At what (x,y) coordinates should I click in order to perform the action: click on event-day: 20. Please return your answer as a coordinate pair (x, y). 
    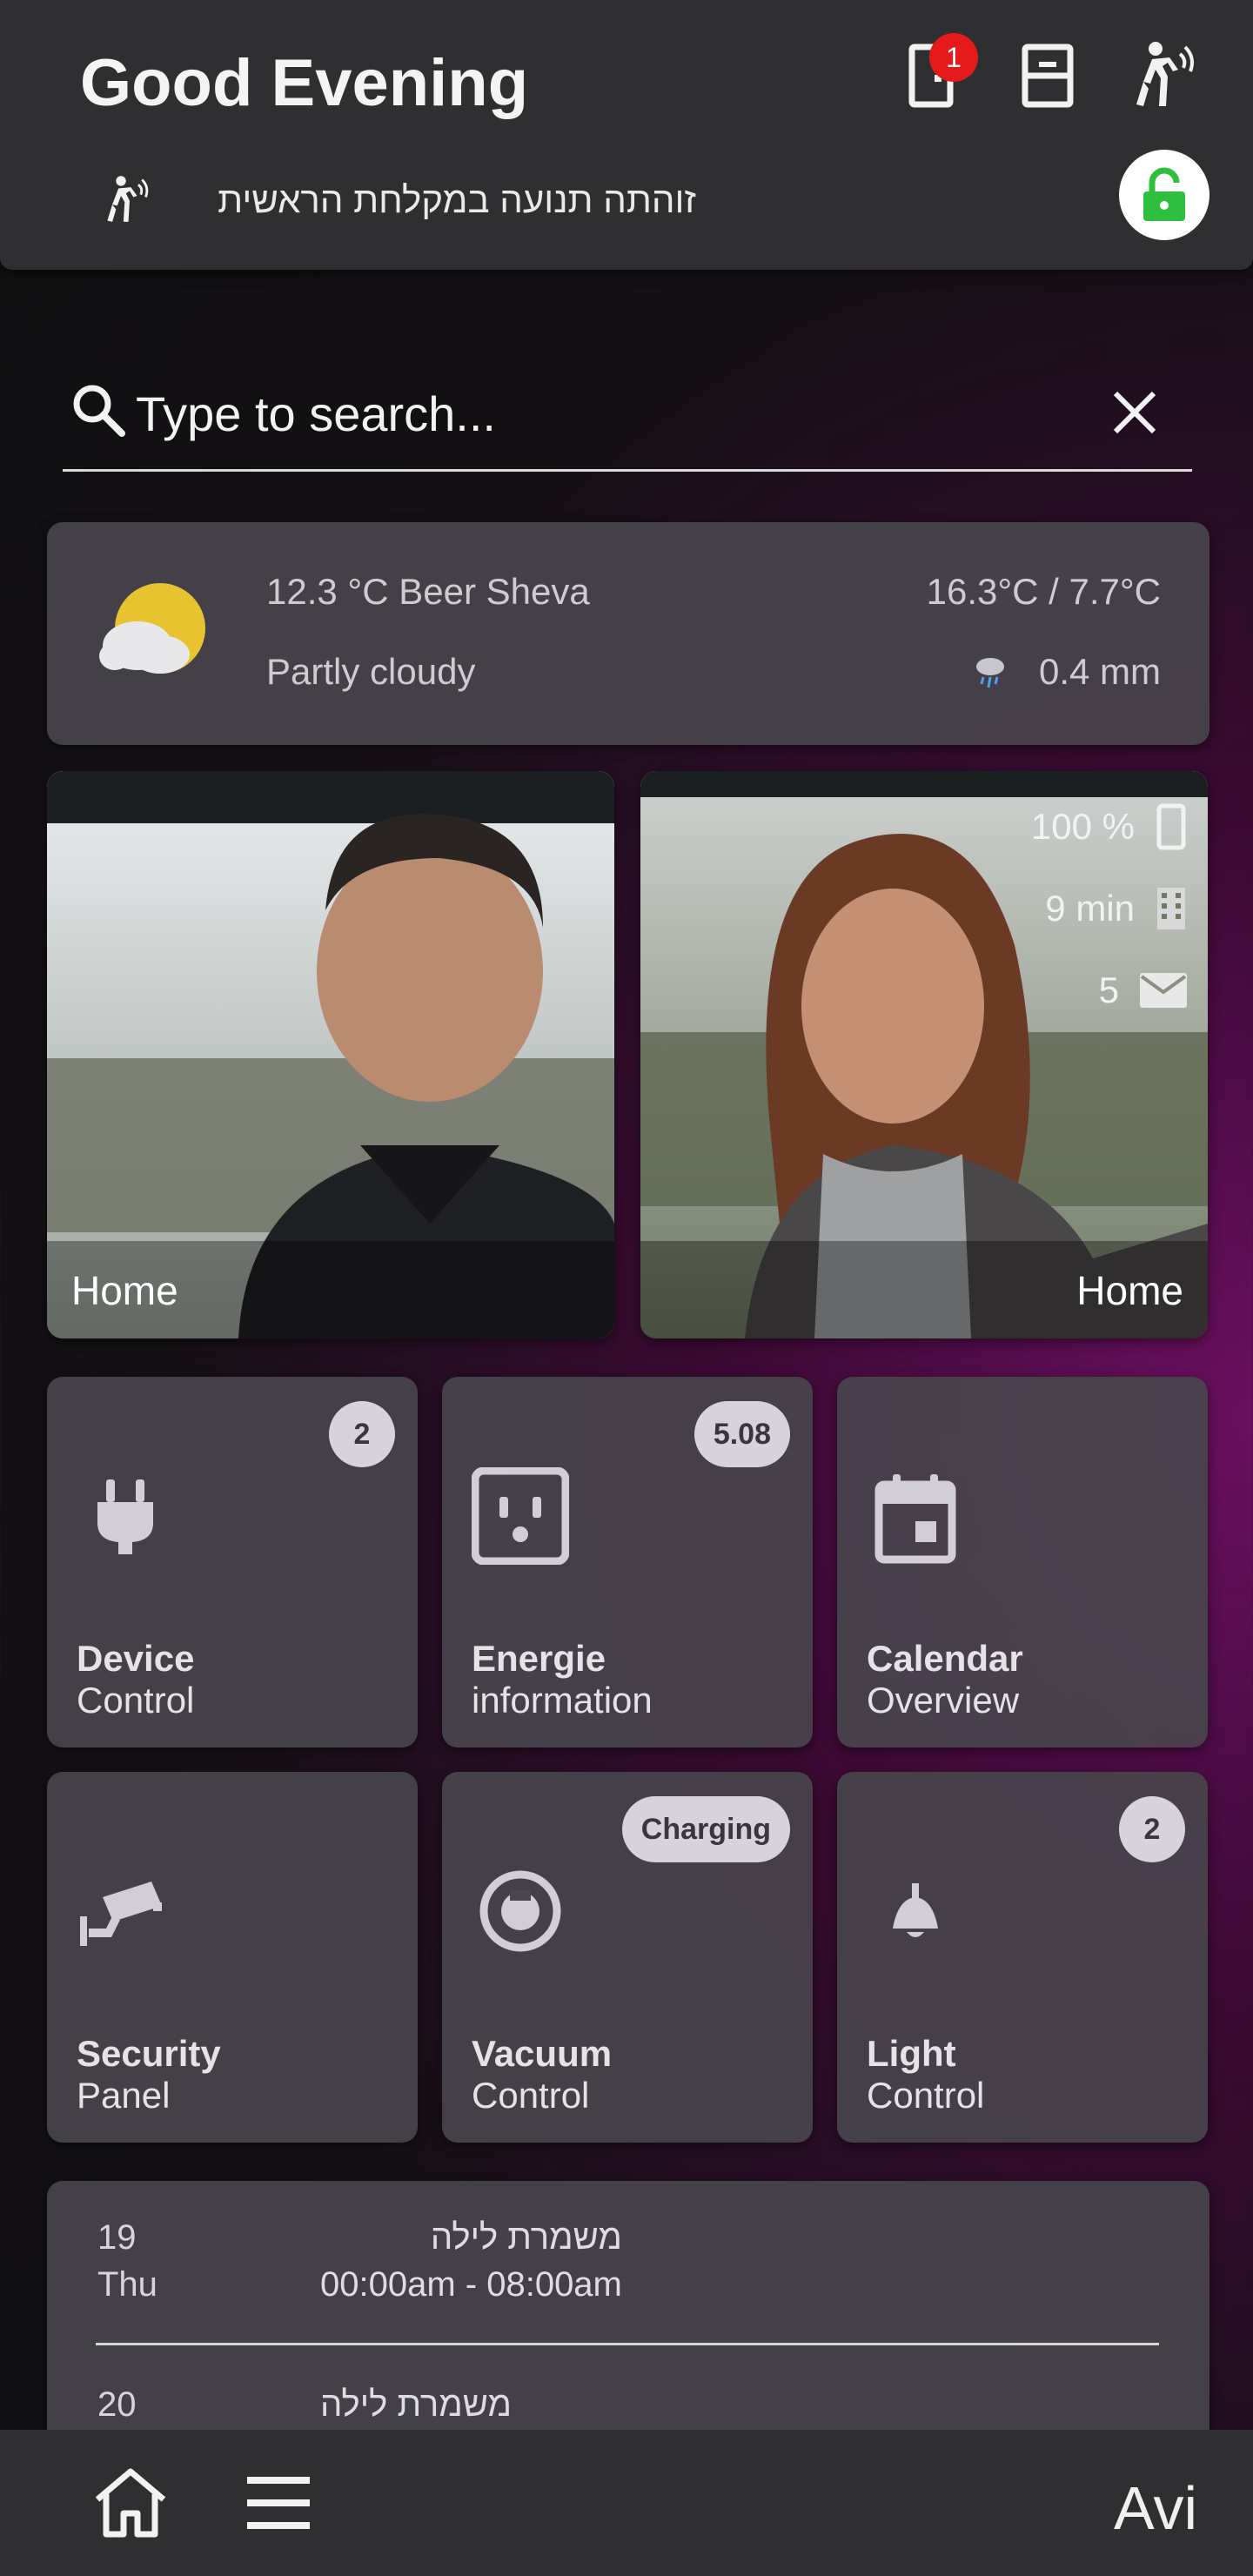
    Looking at the image, I should click on (117, 2405).